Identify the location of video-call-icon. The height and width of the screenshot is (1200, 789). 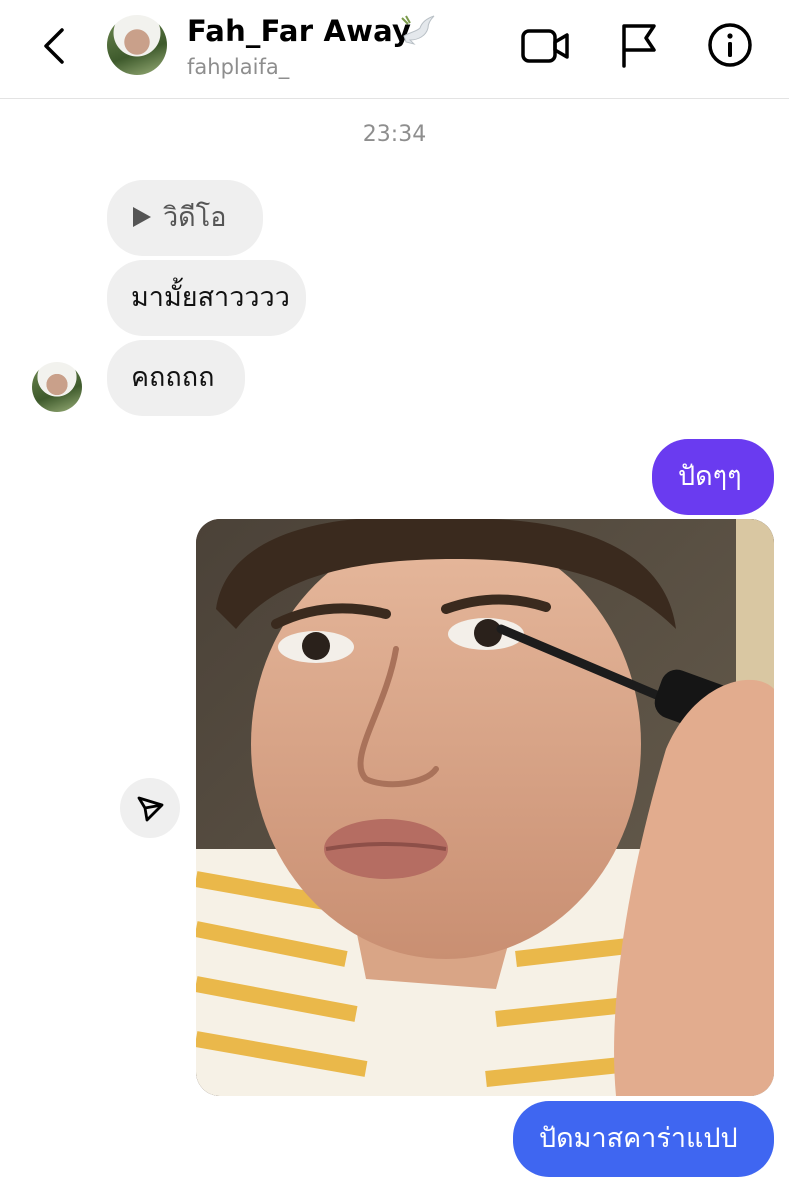
(545, 46).